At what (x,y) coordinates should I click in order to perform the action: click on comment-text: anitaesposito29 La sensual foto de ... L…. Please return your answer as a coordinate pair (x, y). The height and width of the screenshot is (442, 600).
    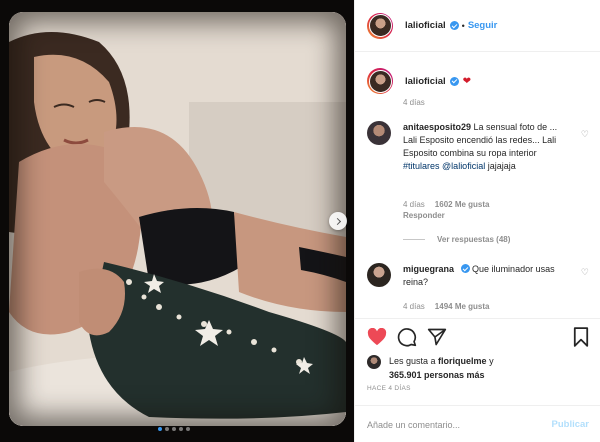
    Looking at the image, I should click on (488, 147).